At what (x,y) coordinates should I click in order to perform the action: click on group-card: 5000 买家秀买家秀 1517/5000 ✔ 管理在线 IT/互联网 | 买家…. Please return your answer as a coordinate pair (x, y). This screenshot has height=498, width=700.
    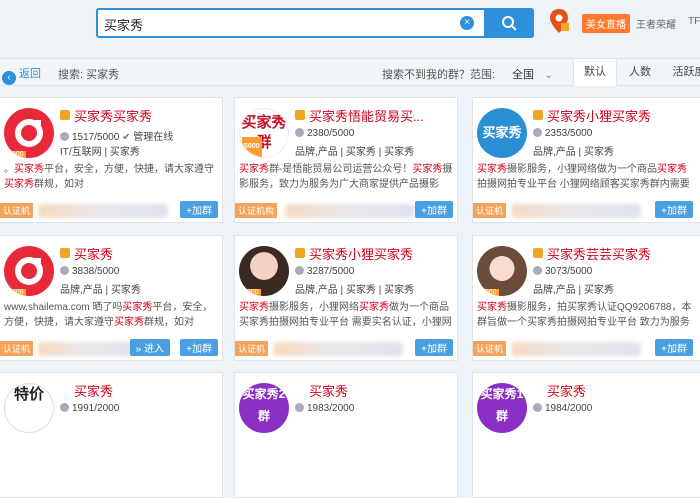
    Looking at the image, I should click on (111, 160).